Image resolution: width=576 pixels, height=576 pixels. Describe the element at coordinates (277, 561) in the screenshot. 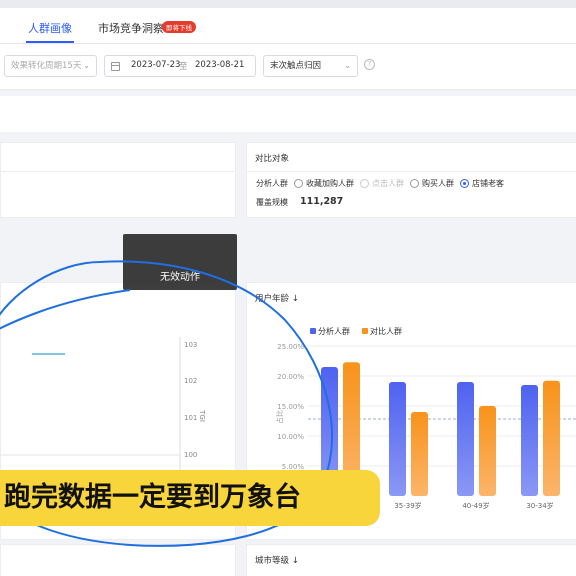

I see `city-level-title: 城市等级 ↓` at that location.